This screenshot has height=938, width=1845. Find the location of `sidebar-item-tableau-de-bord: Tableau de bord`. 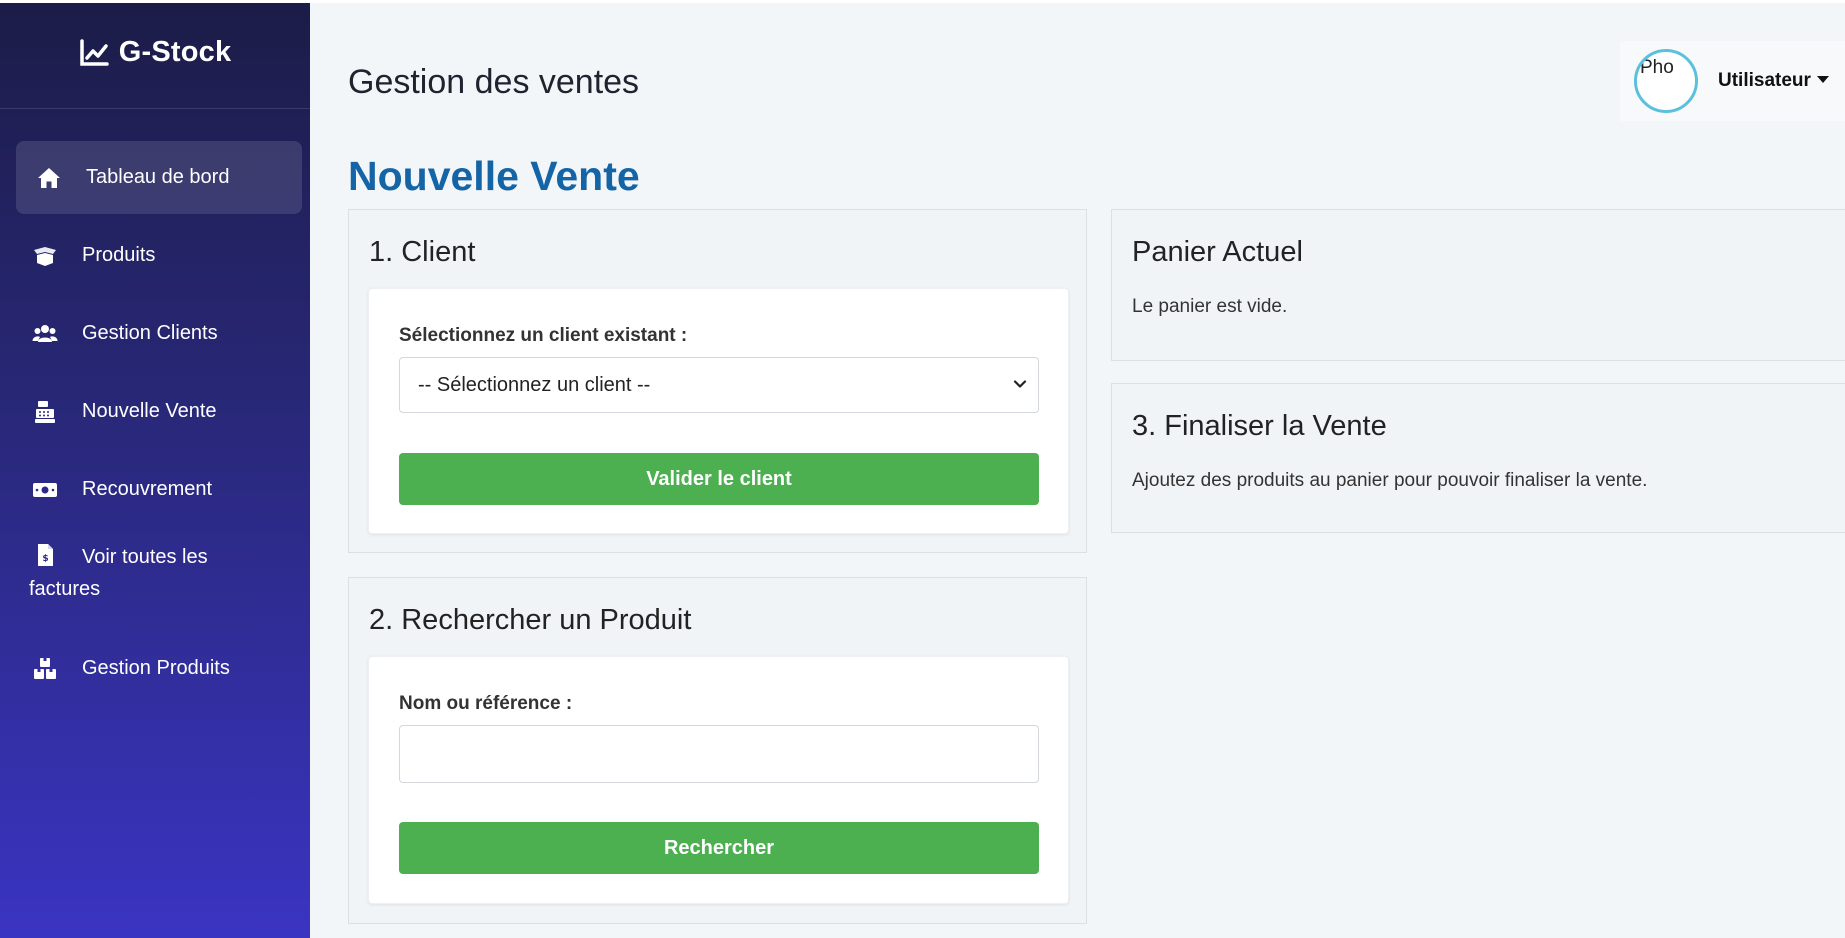

sidebar-item-tableau-de-bord: Tableau de bord is located at coordinates (159, 177).